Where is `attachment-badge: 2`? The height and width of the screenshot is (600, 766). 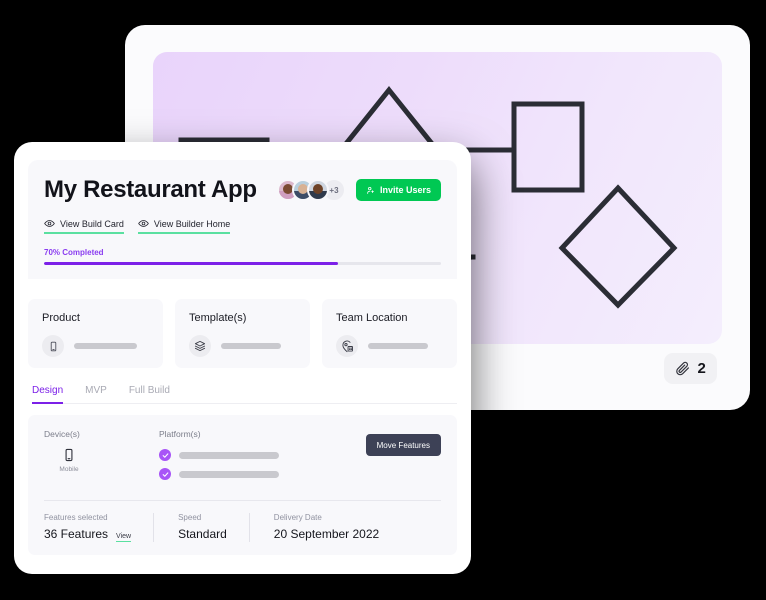 attachment-badge: 2 is located at coordinates (690, 368).